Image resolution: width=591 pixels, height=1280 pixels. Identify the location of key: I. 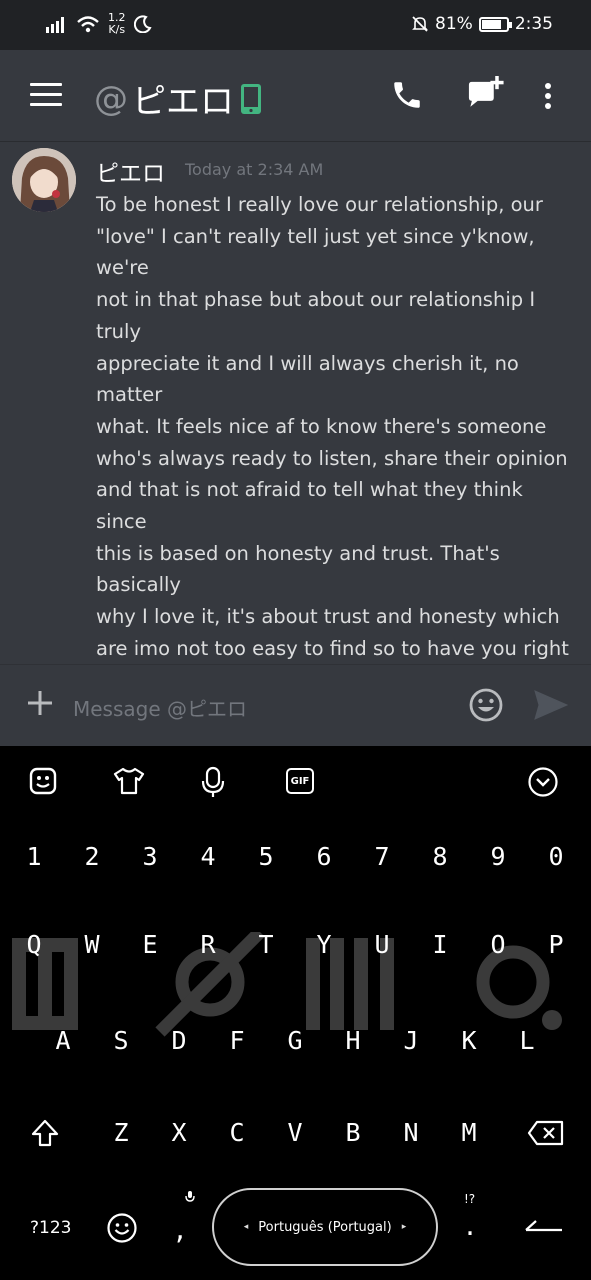
(440, 944).